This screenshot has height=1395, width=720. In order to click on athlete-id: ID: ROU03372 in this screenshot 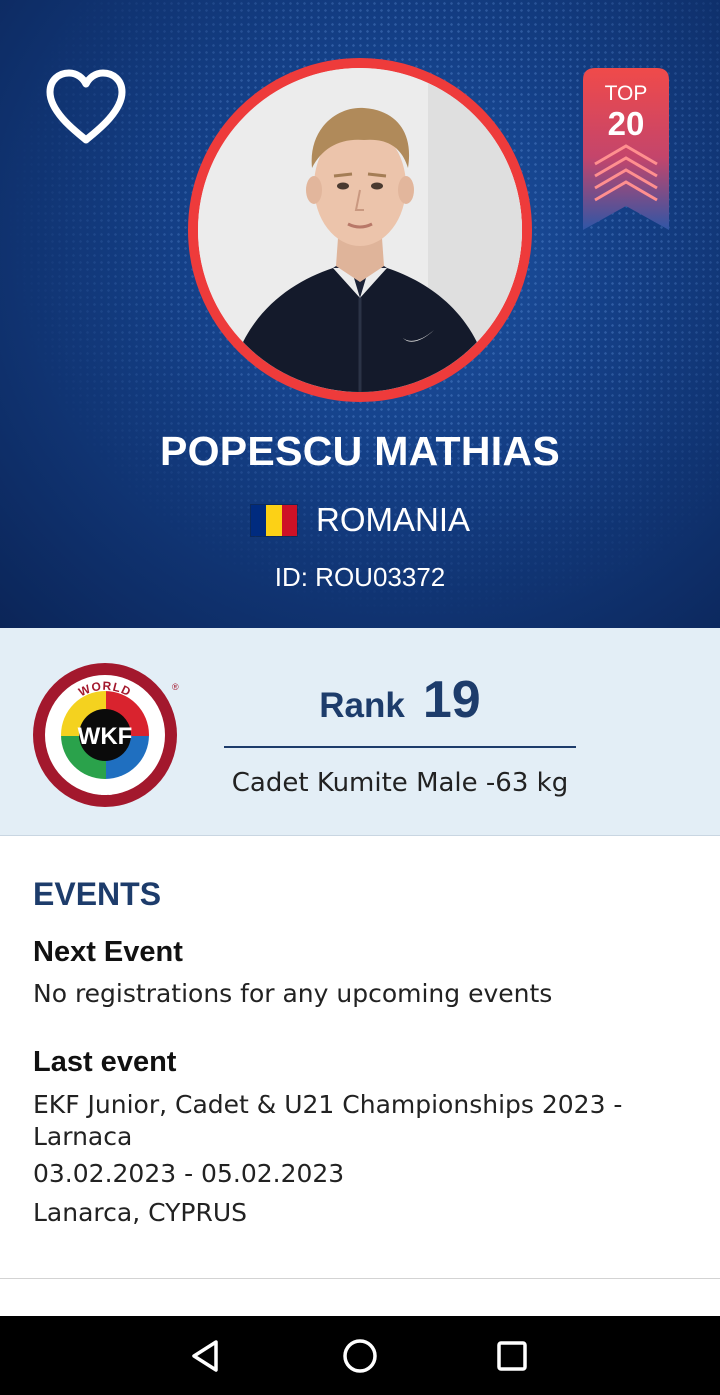, I will do `click(360, 577)`.